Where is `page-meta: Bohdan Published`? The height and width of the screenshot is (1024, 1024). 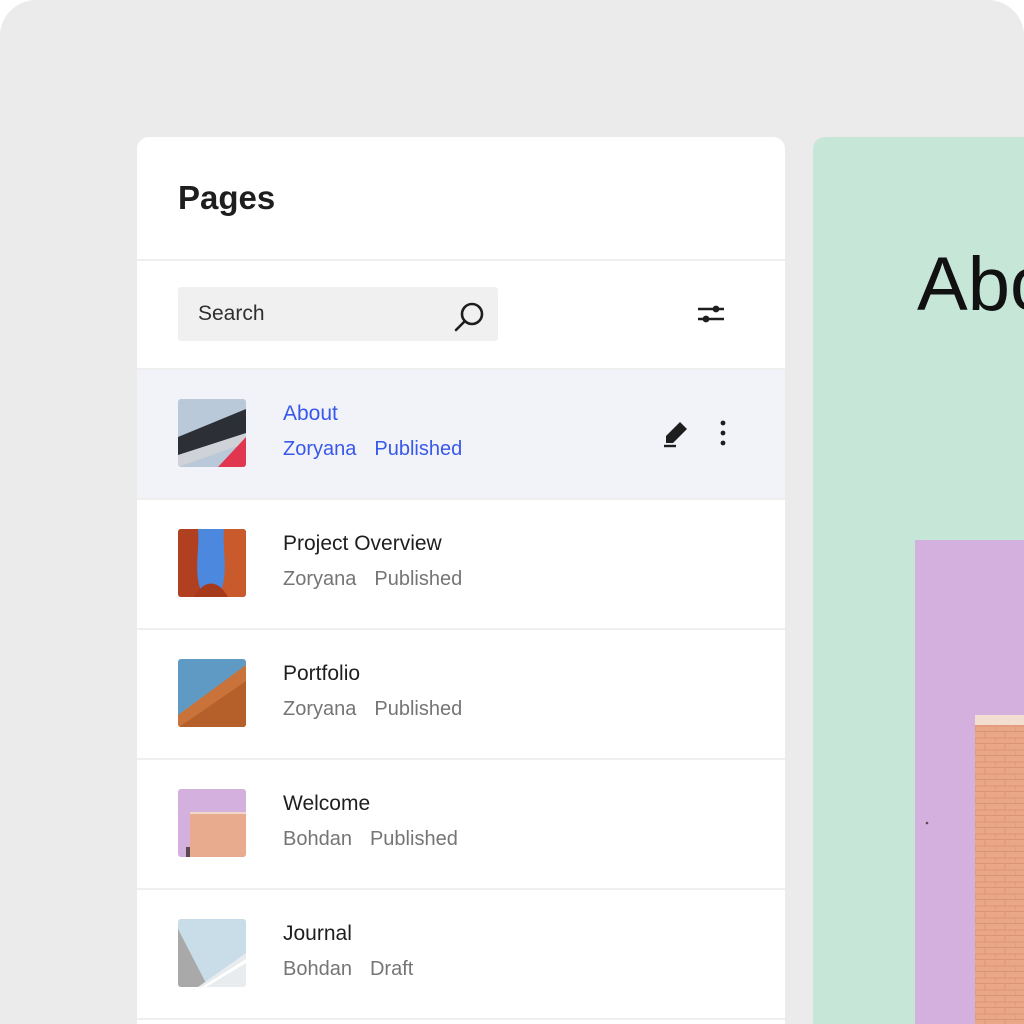 page-meta: Bohdan Published is located at coordinates (370, 839).